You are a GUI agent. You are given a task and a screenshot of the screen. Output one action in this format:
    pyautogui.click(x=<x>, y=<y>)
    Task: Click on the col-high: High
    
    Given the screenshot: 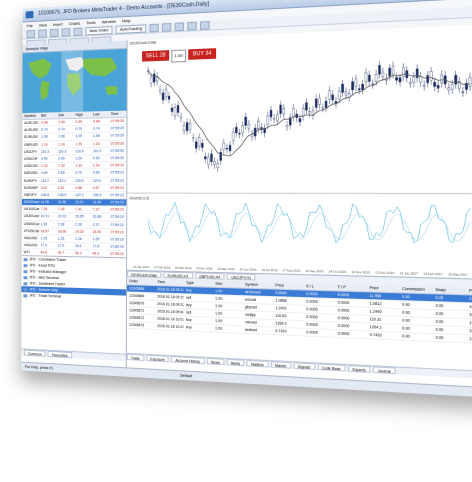 What is the action you would take?
    pyautogui.click(x=82, y=114)
    